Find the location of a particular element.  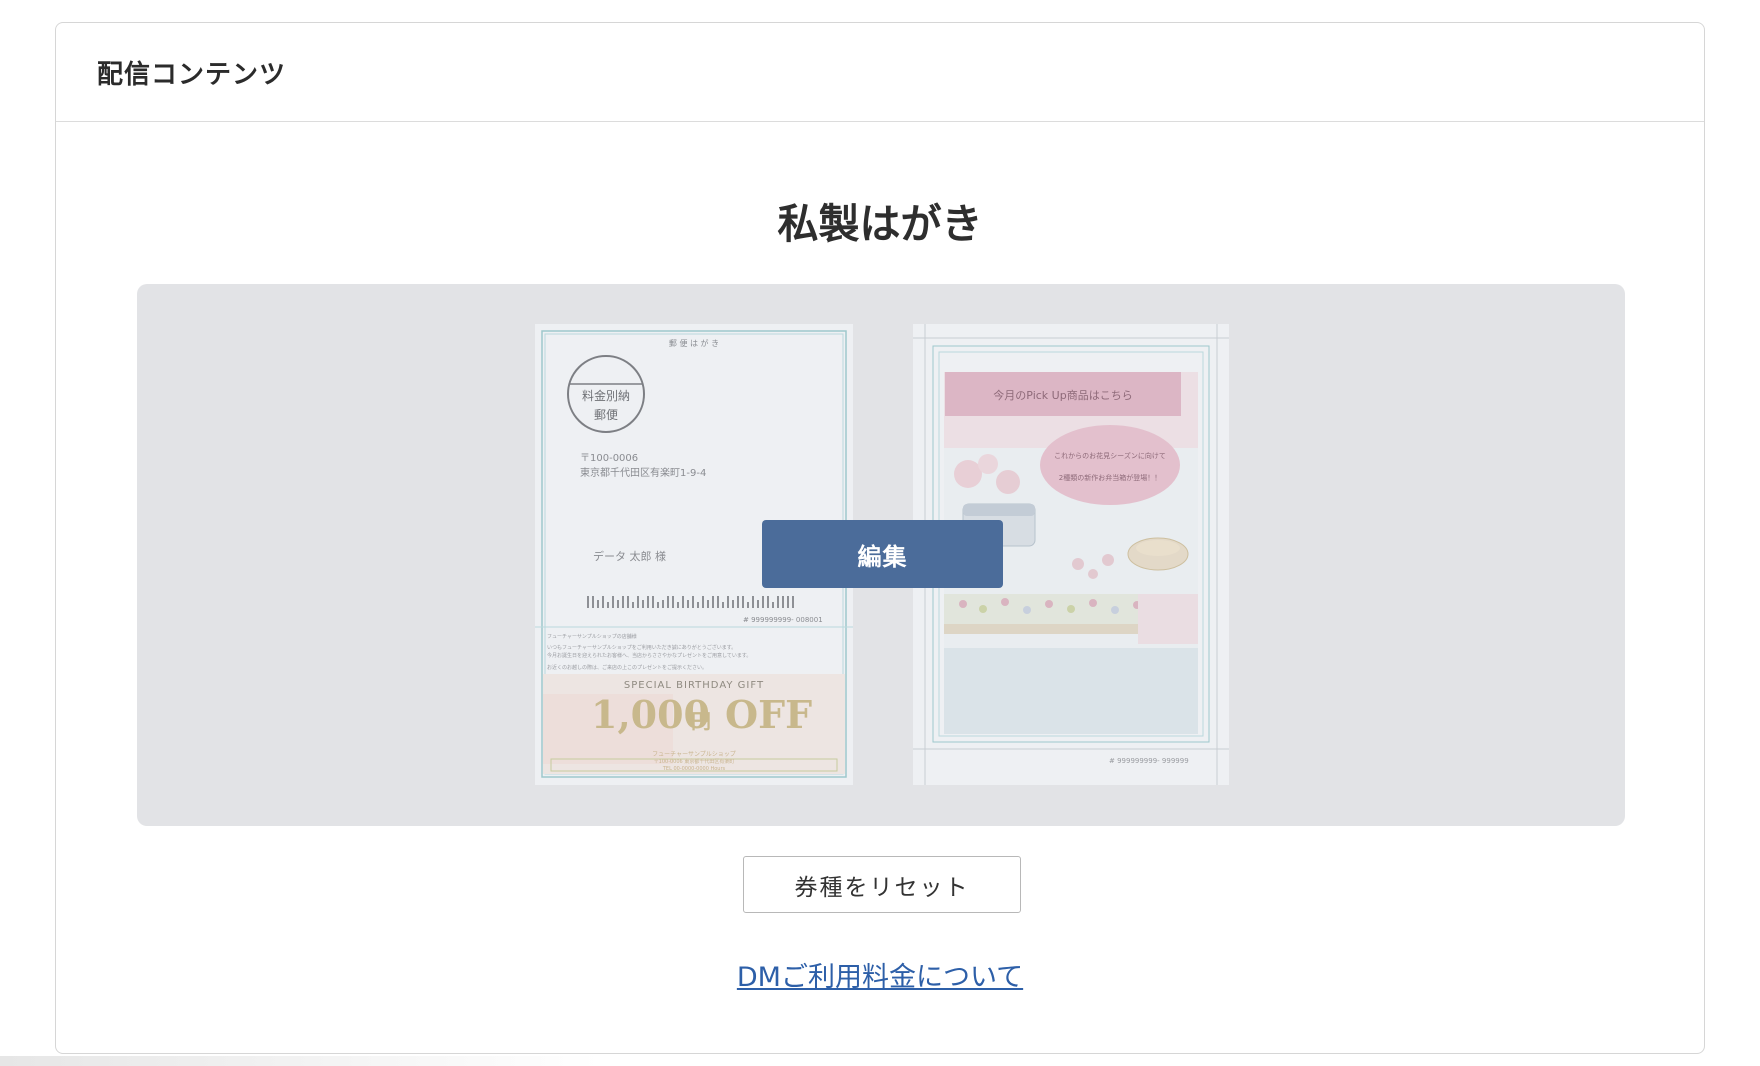

greeting-3: お近くのお越しの際は、ご来店の上このプレゼントをご提示ください。 is located at coordinates (627, 667).